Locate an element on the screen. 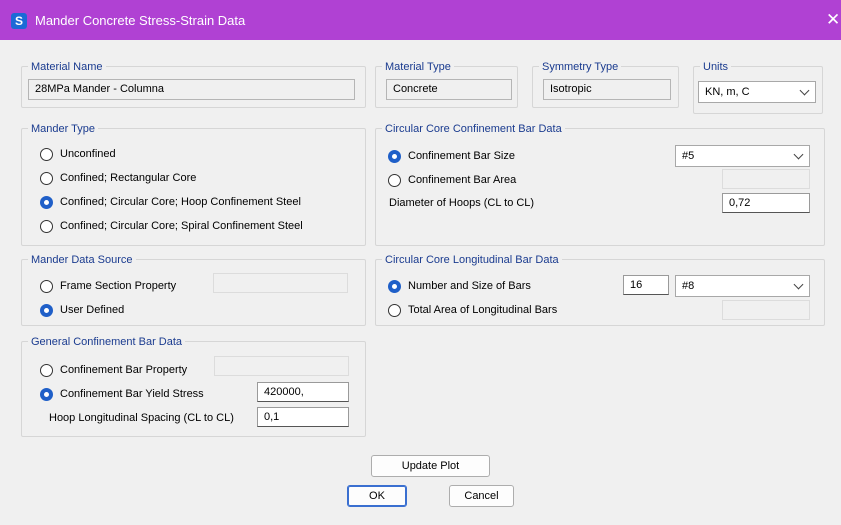  material-type-field: Concrete is located at coordinates (449, 89).